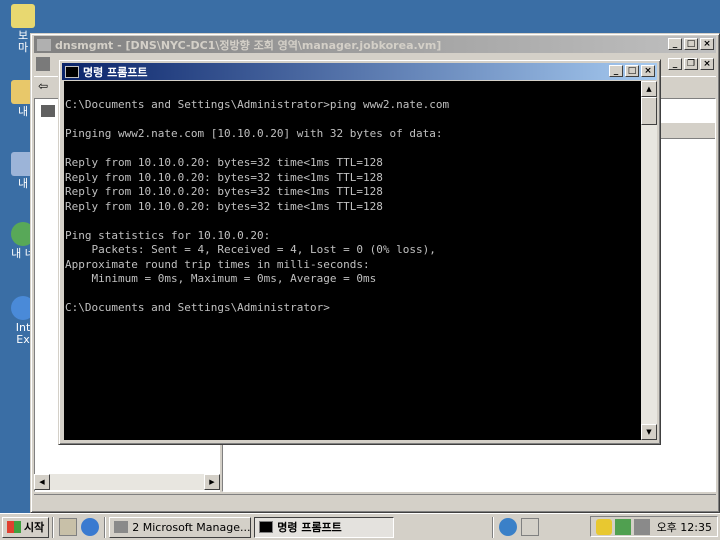  What do you see at coordinates (603, 526) in the screenshot?
I see `security-shield-icon` at bounding box center [603, 526].